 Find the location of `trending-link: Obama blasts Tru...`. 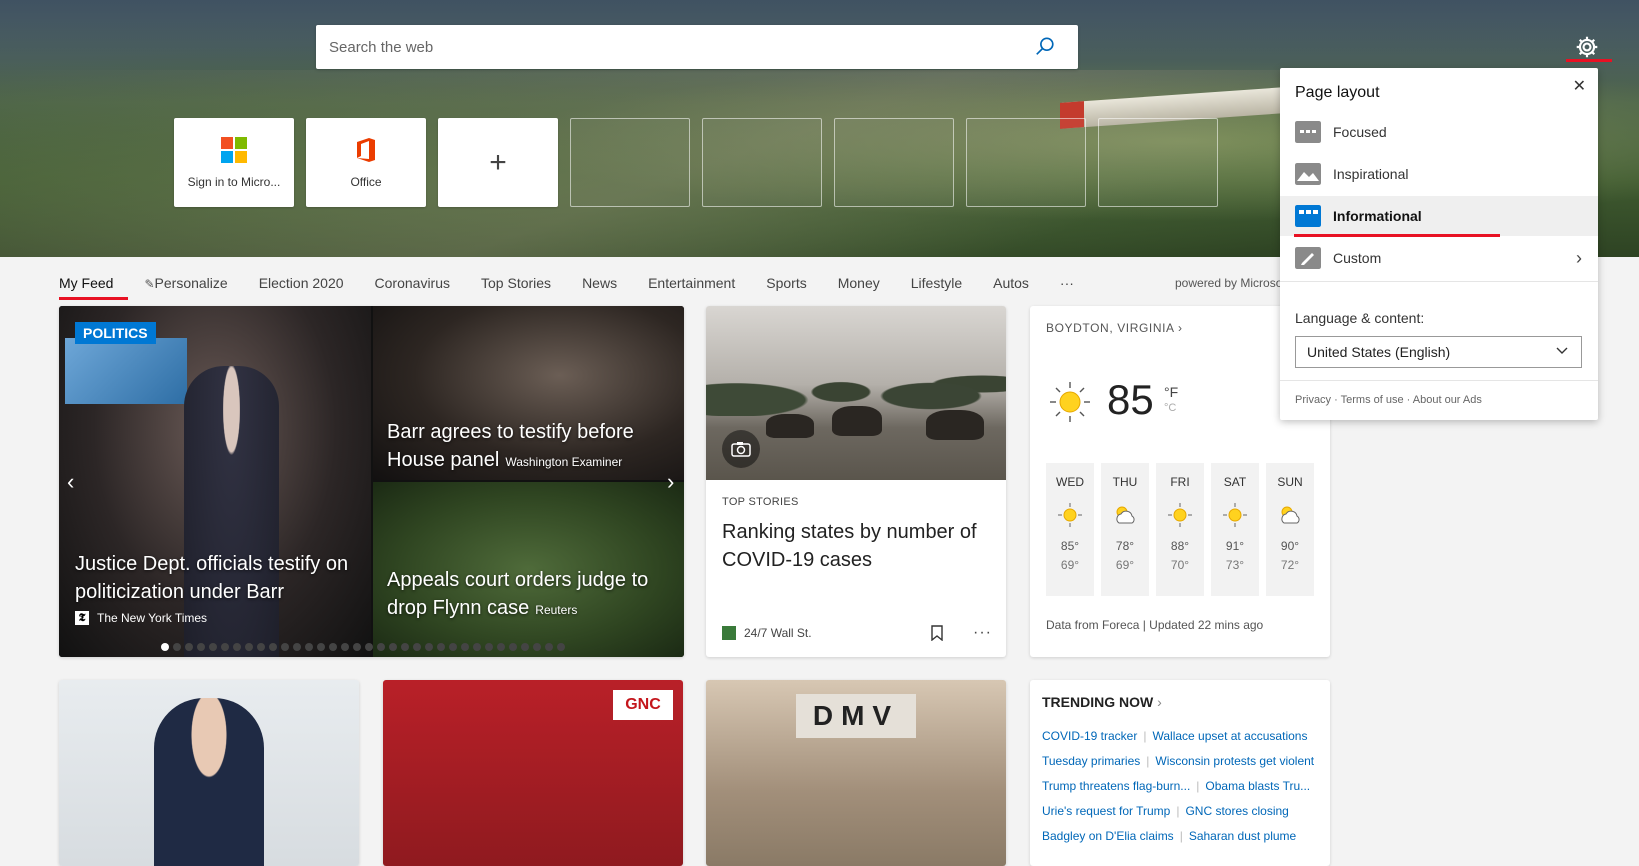

trending-link: Obama blasts Tru... is located at coordinates (1257, 786).